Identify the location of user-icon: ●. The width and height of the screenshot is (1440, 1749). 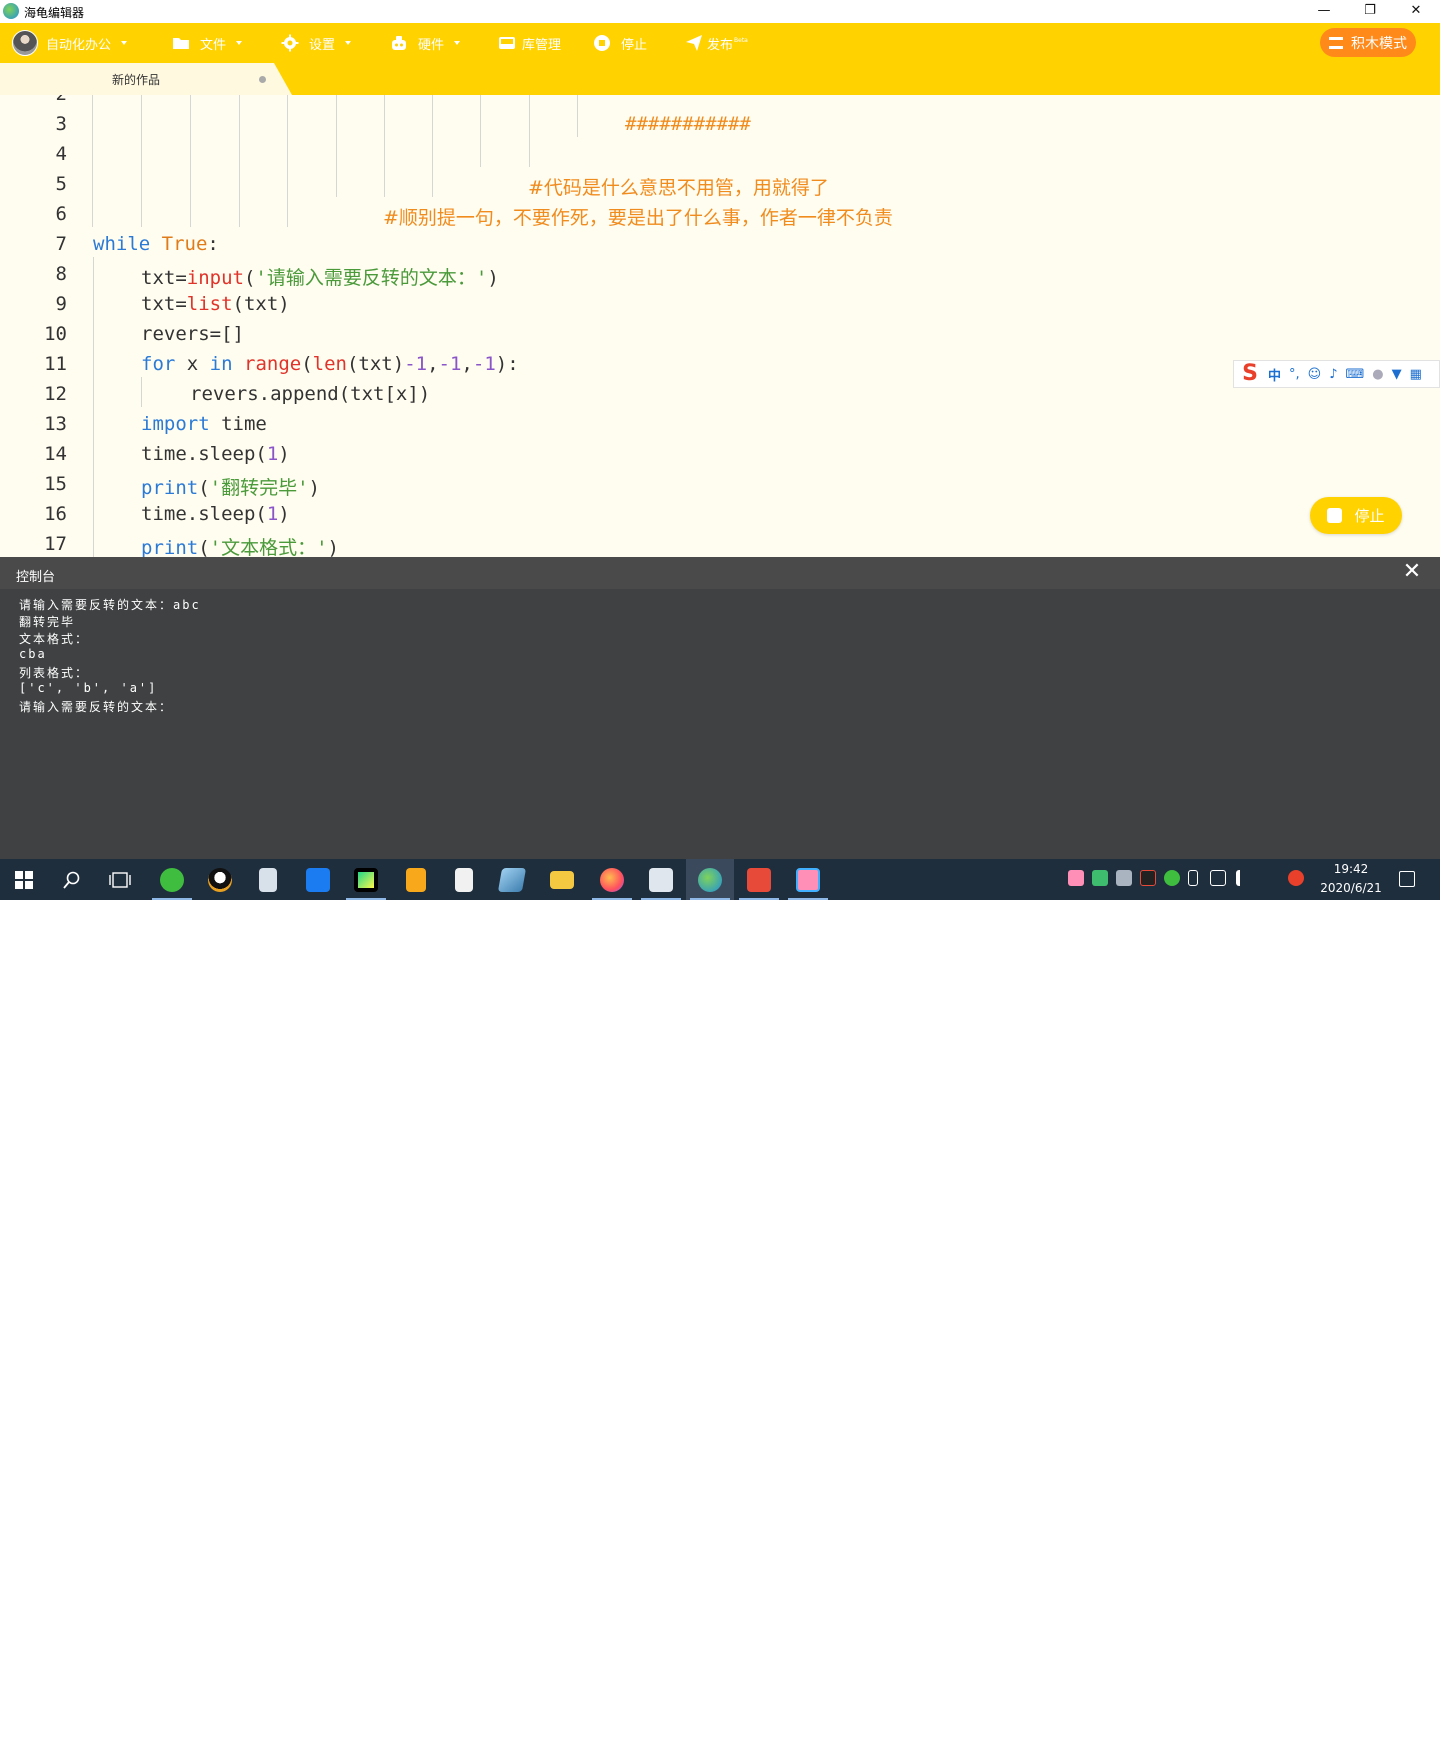
(1377, 374).